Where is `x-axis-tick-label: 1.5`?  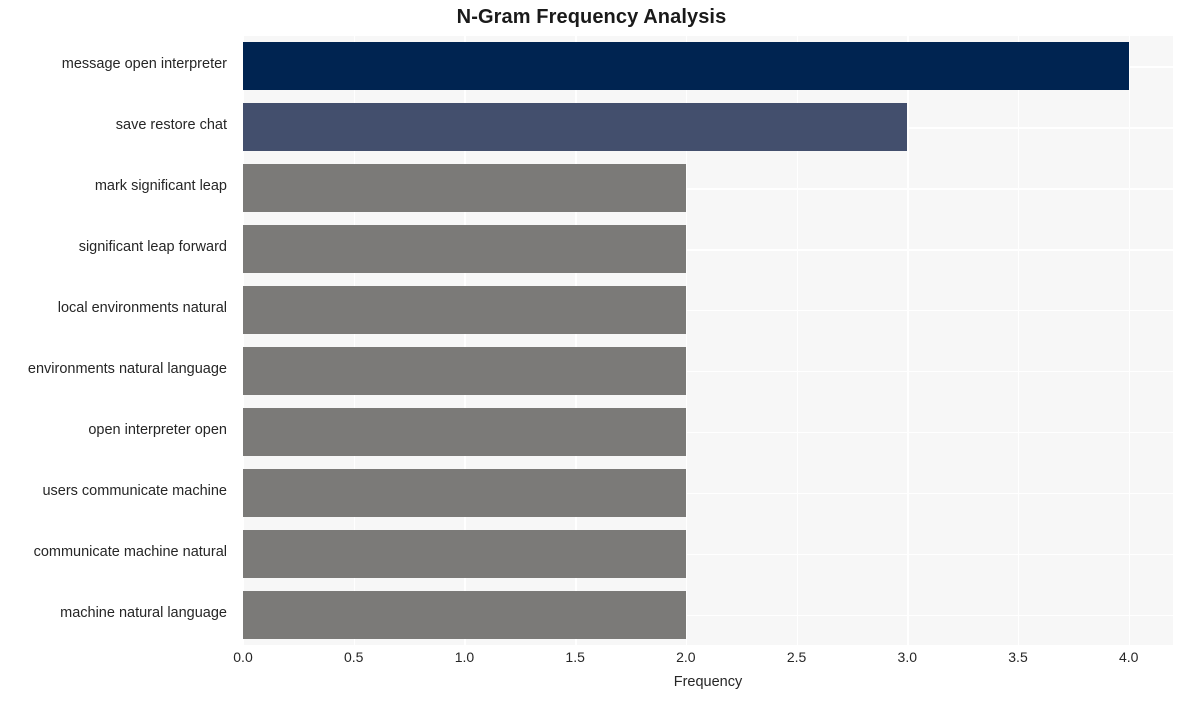 x-axis-tick-label: 1.5 is located at coordinates (575, 657).